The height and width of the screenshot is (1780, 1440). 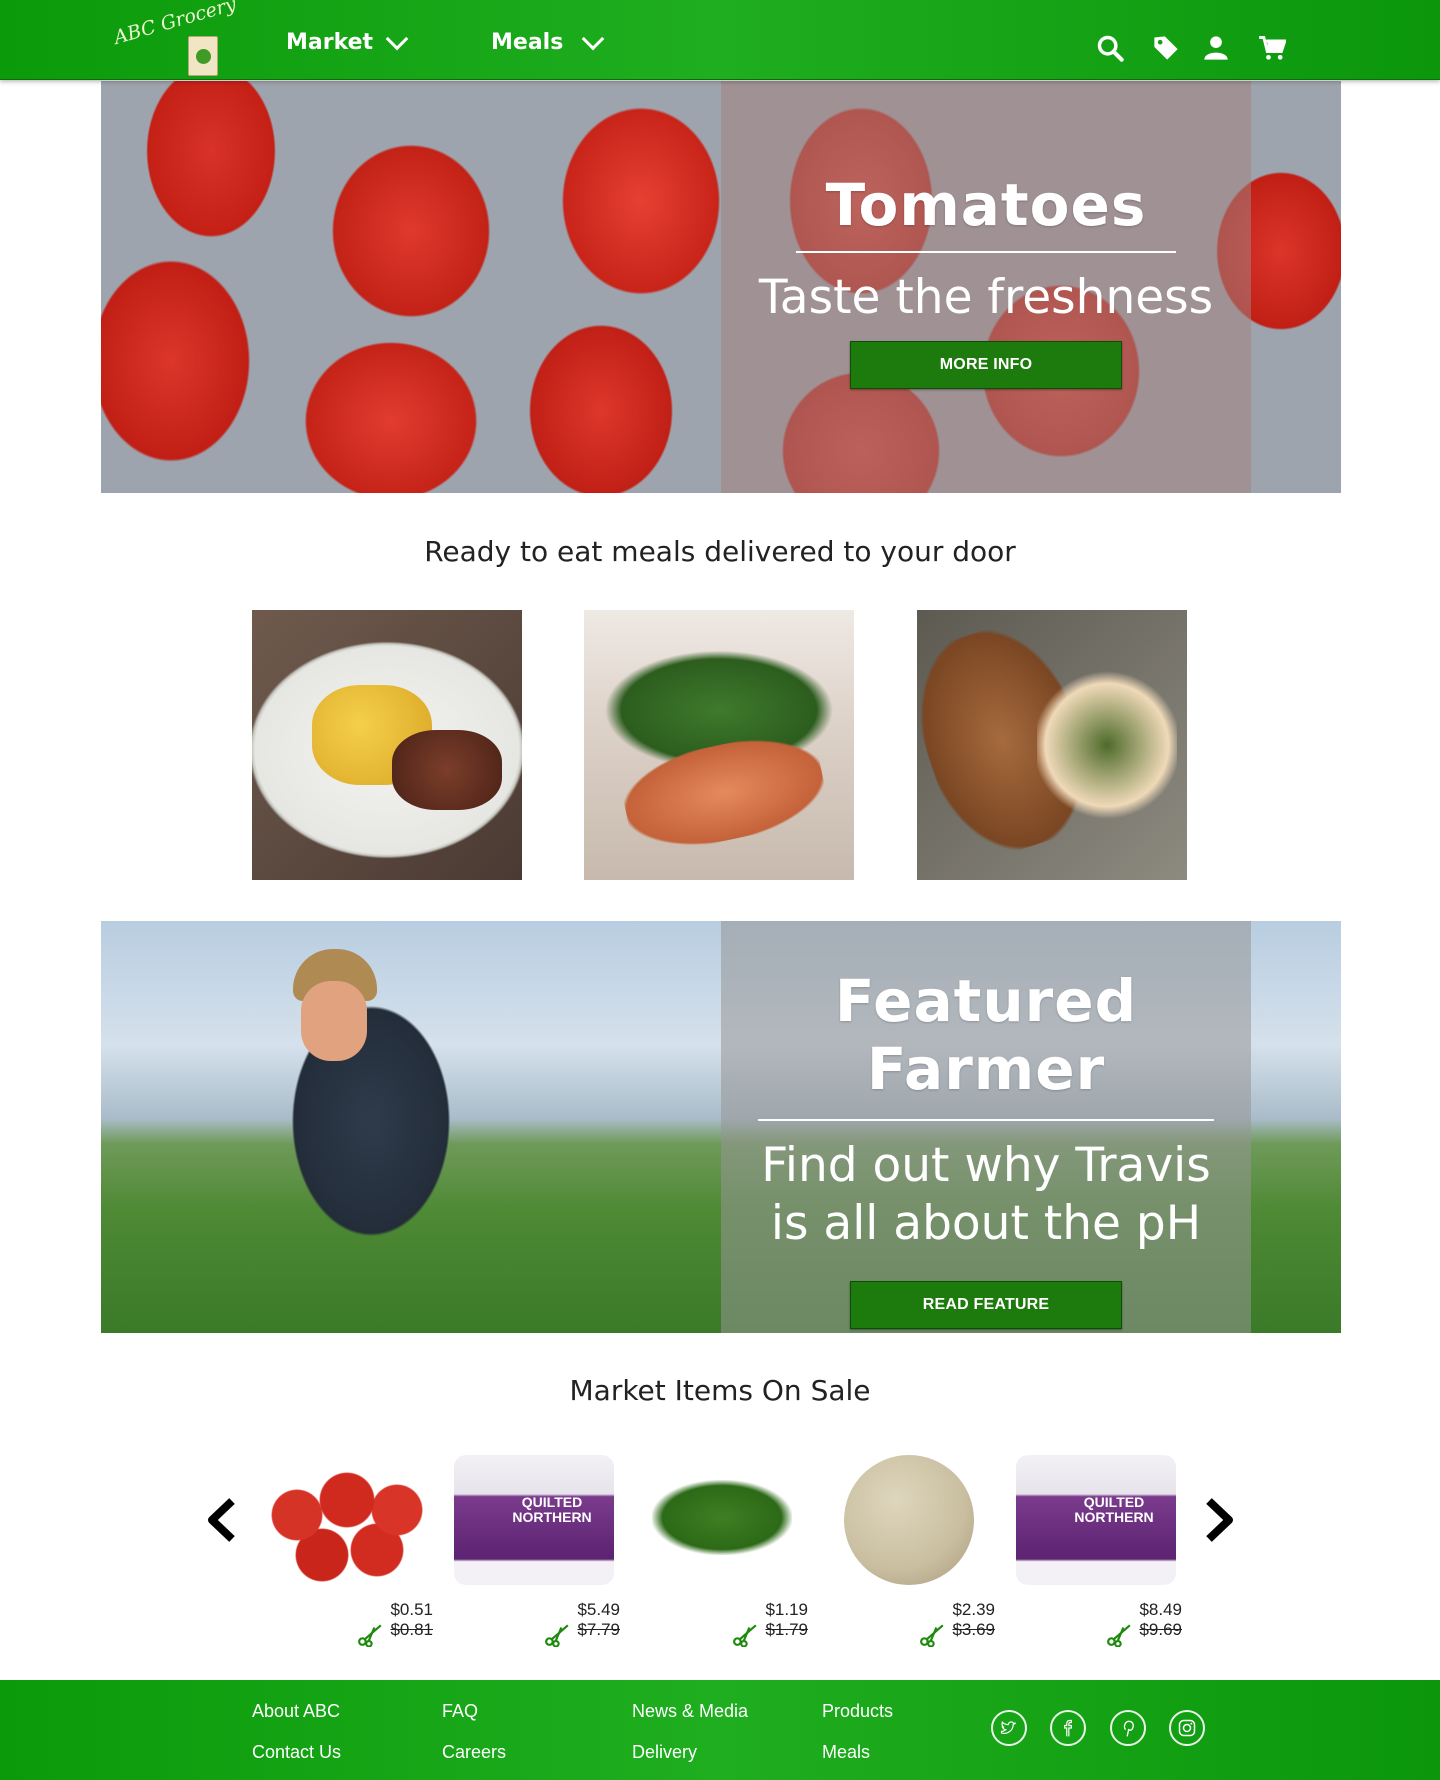 What do you see at coordinates (986, 297) in the screenshot?
I see `hero-subtitle: Taste the freshness` at bounding box center [986, 297].